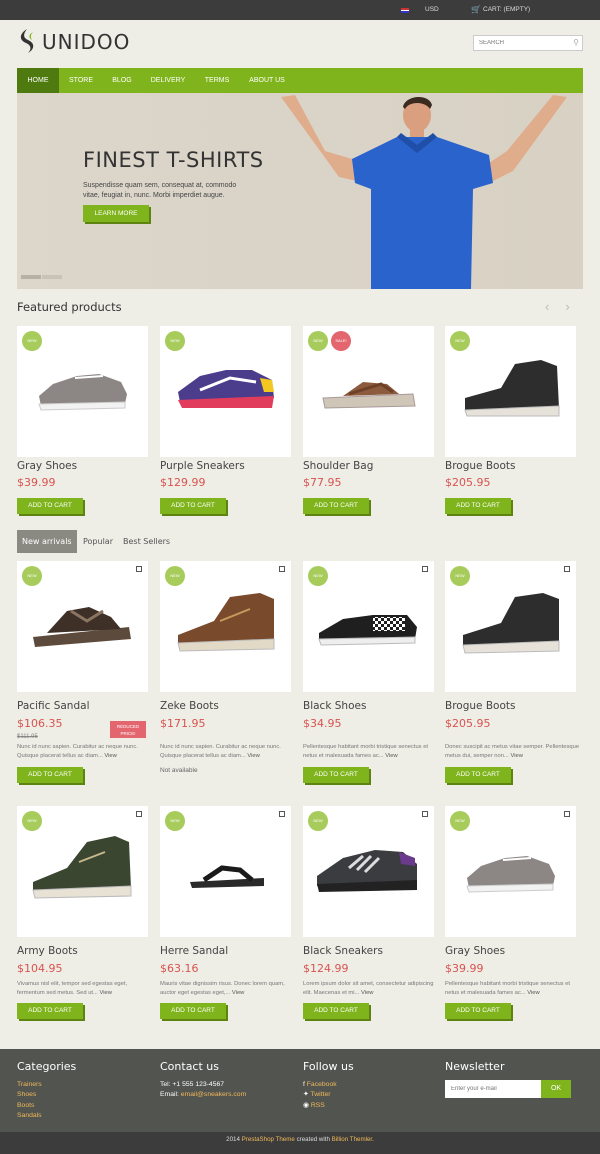 The width and height of the screenshot is (600, 1154). Describe the element at coordinates (424, 192) in the screenshot. I see `hero-model-image` at that location.